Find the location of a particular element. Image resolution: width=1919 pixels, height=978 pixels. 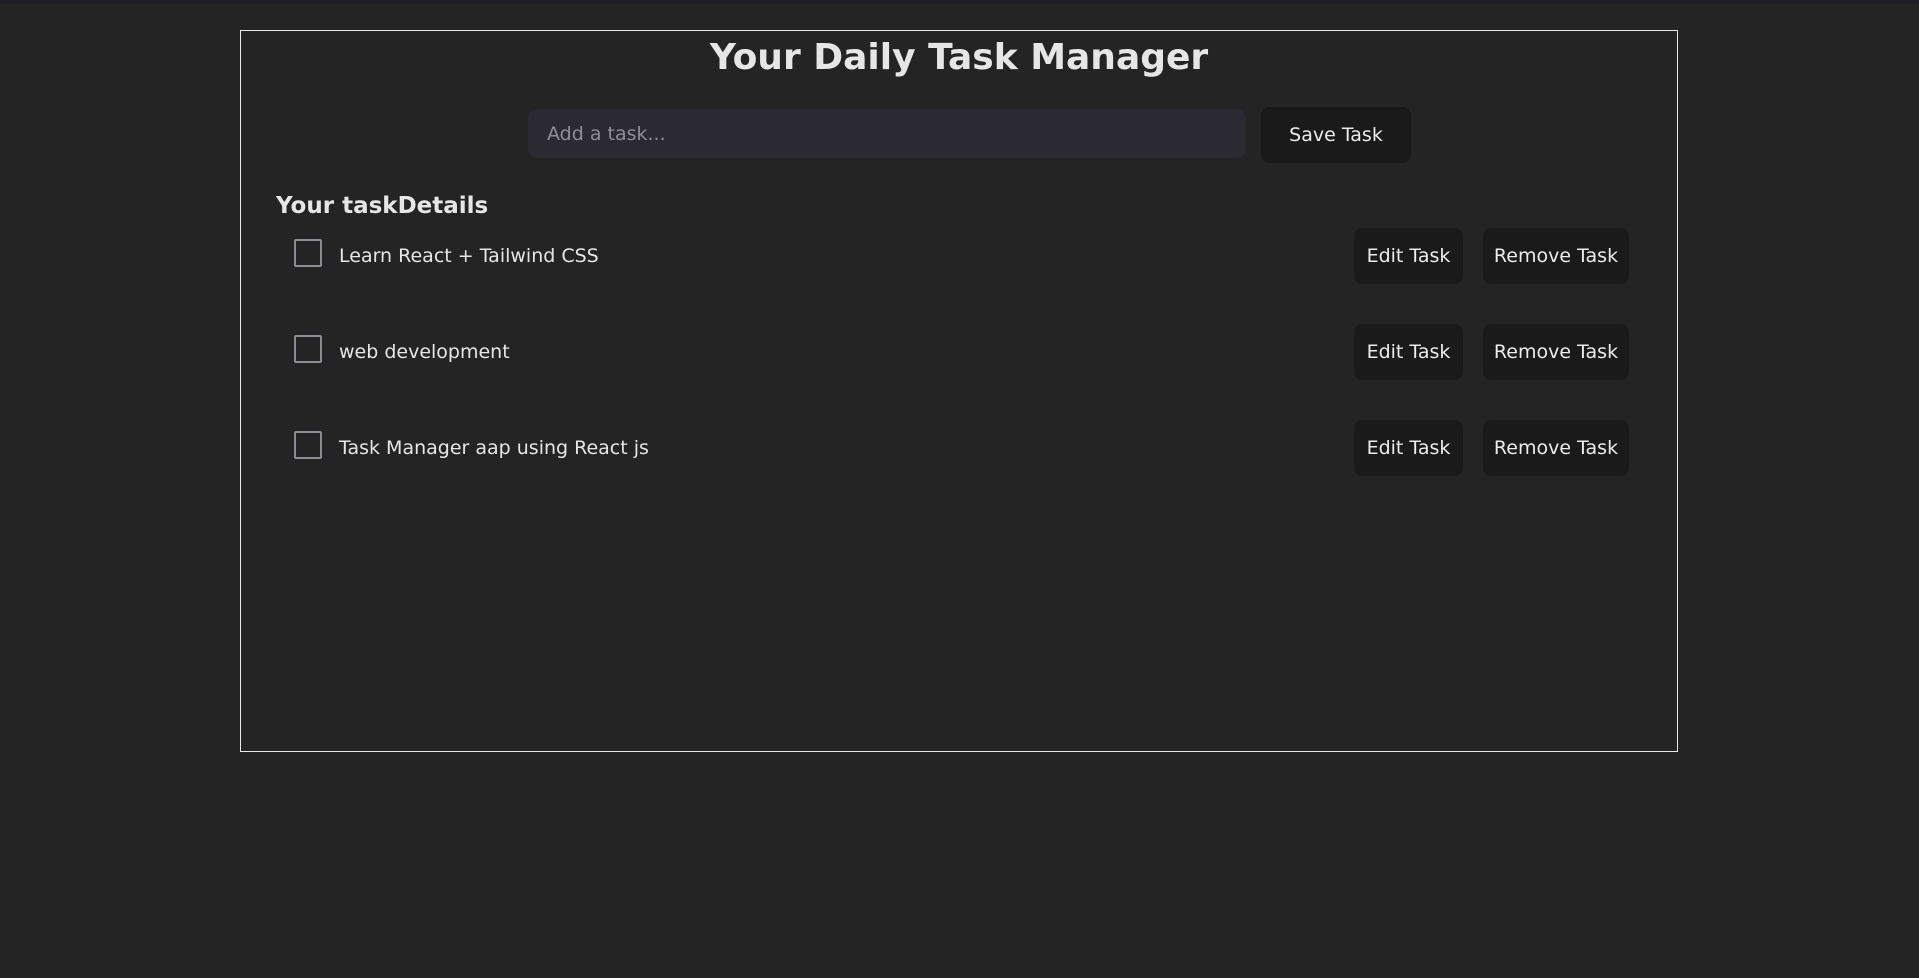

save-task-button: Save Task is located at coordinates (1336, 135).